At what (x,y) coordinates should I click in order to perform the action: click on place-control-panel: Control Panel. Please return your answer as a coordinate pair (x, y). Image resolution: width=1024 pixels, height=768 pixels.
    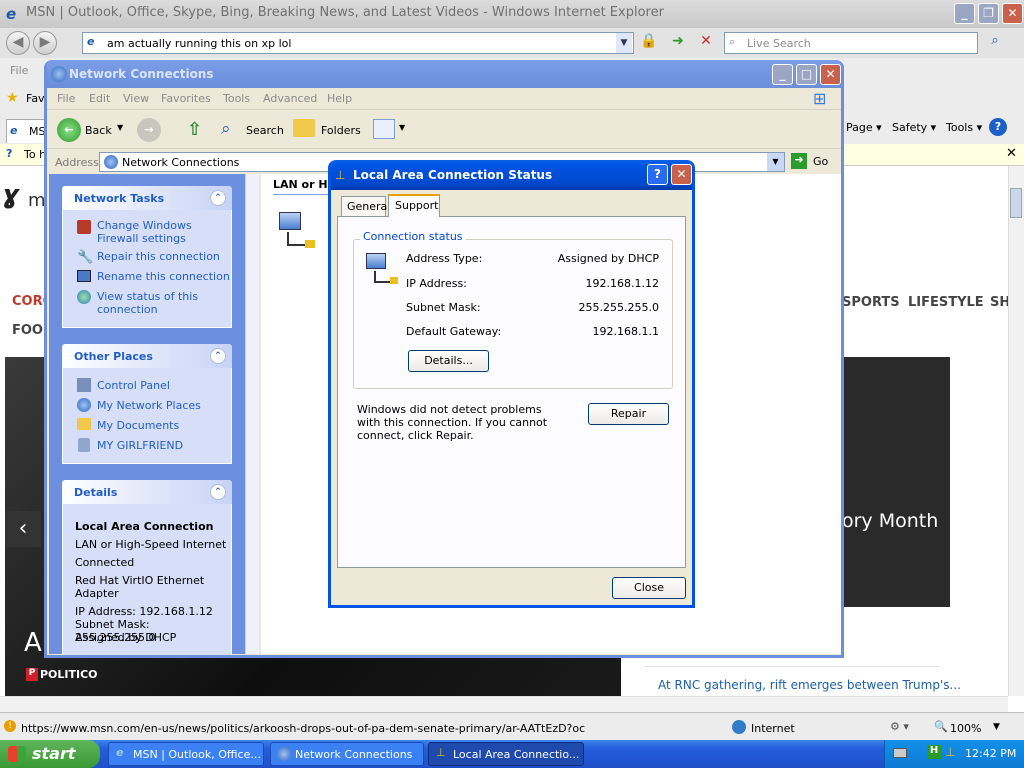
    Looking at the image, I should click on (133, 385).